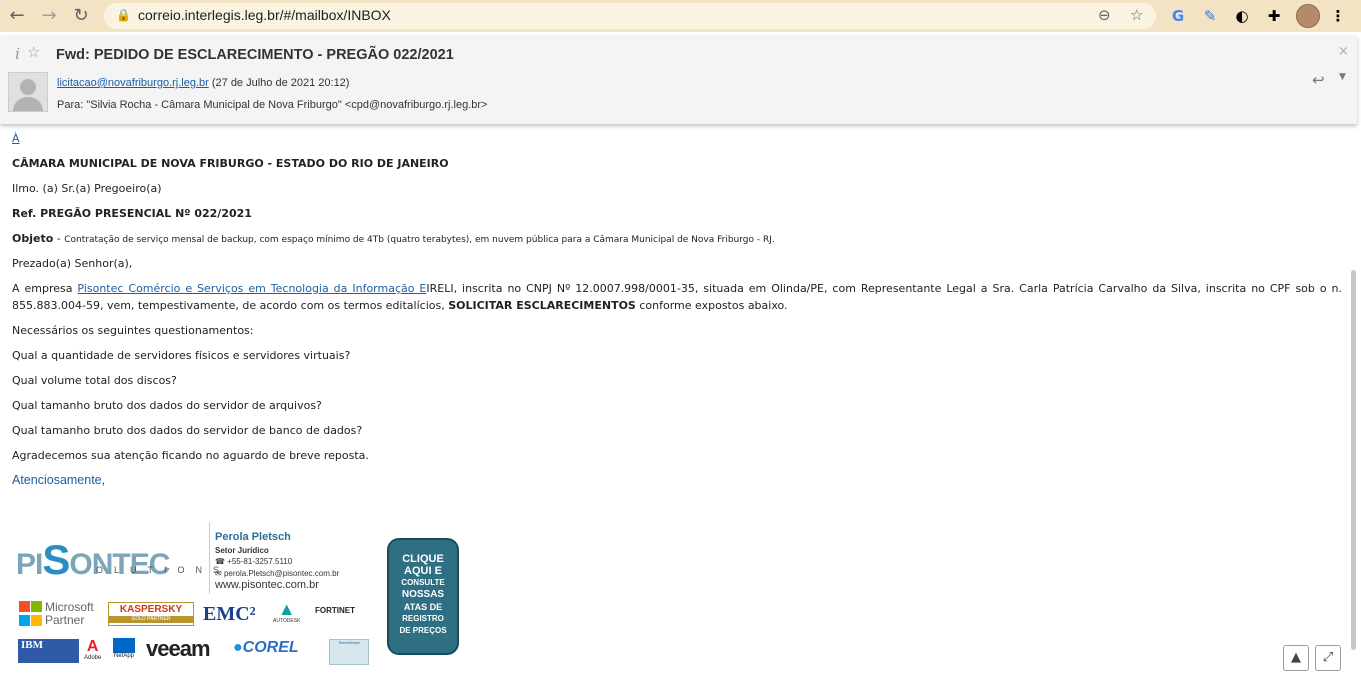 The height and width of the screenshot is (681, 1361). I want to click on pen-extension-icon: ✎, so click(1210, 16).